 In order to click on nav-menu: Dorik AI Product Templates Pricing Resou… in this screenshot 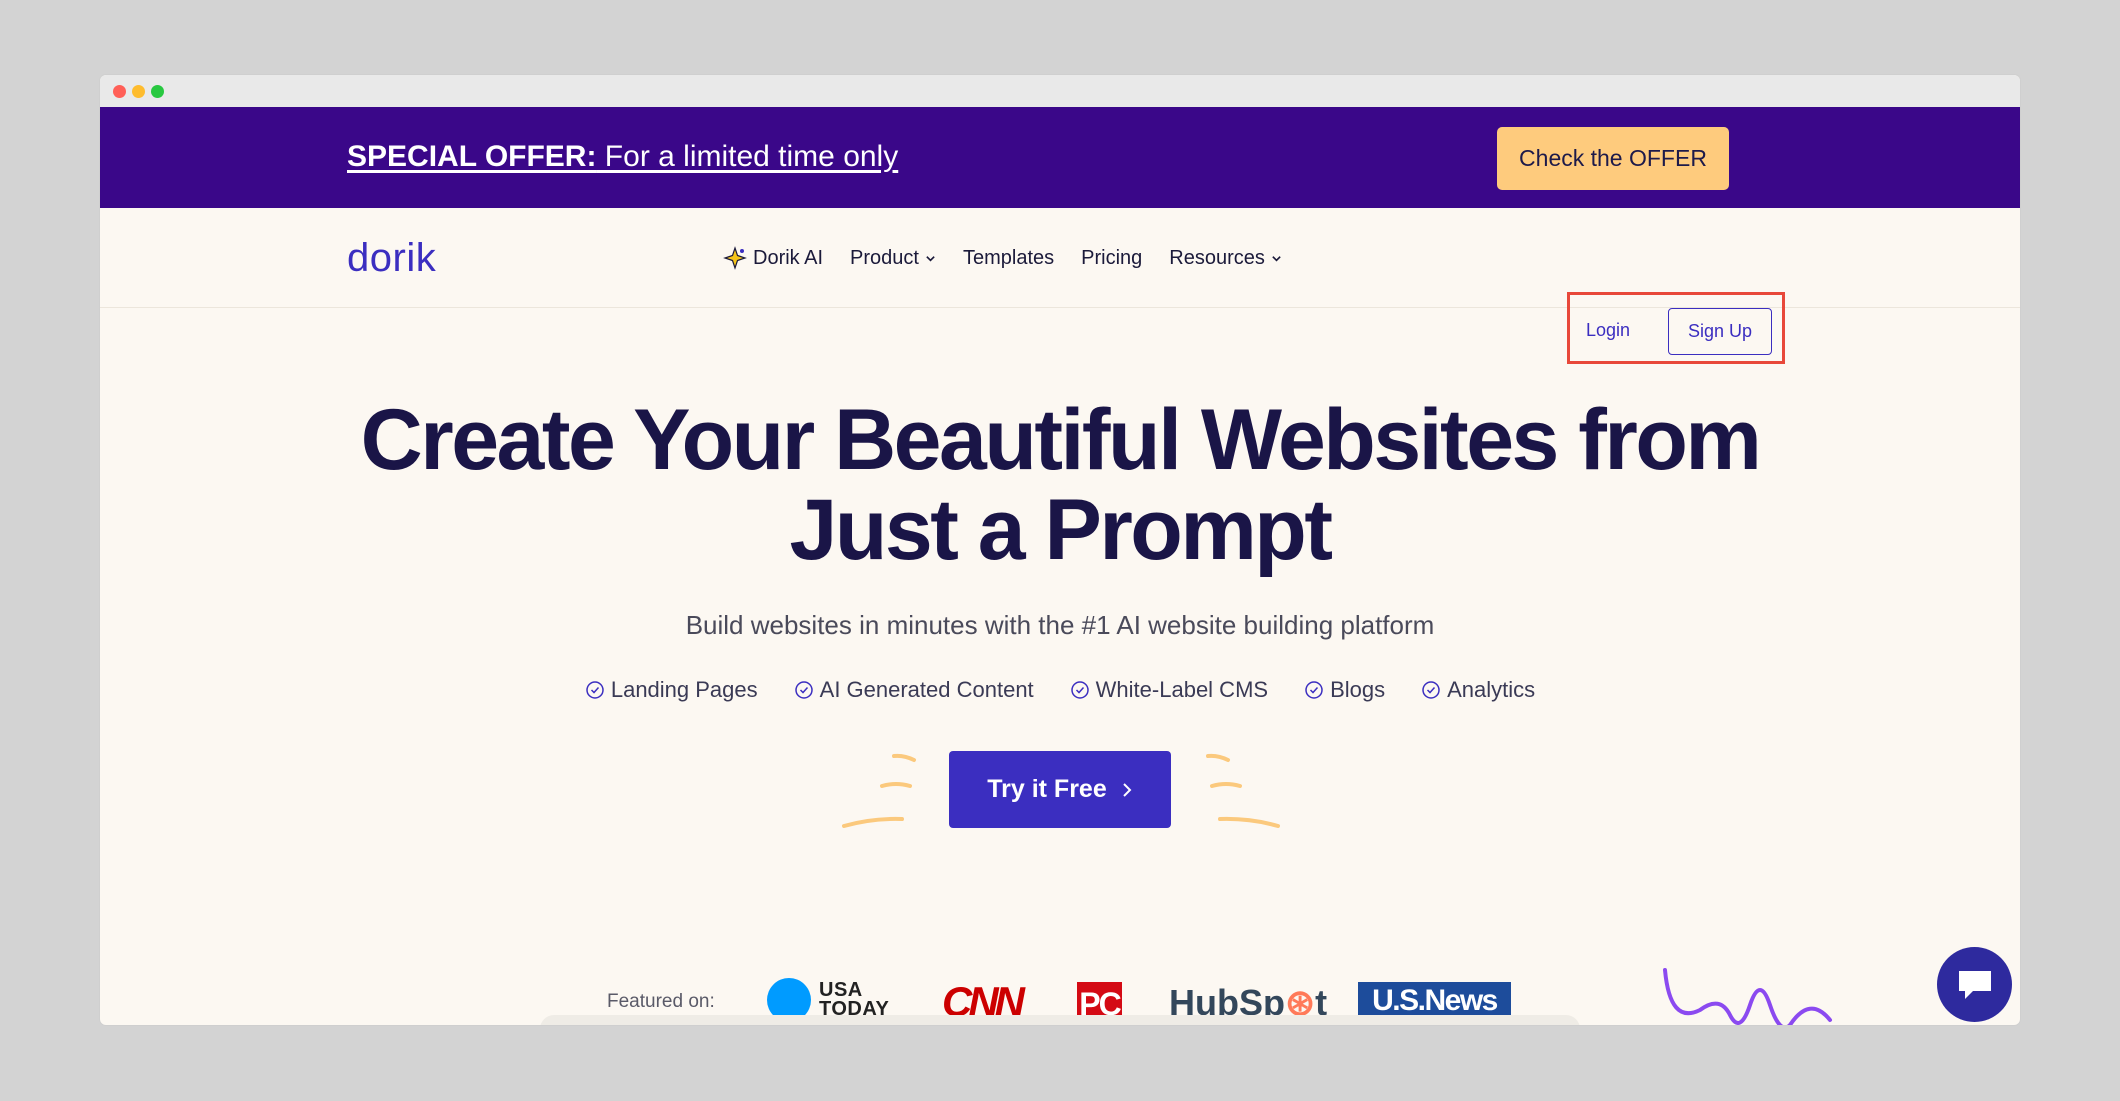, I will do `click(1002, 258)`.